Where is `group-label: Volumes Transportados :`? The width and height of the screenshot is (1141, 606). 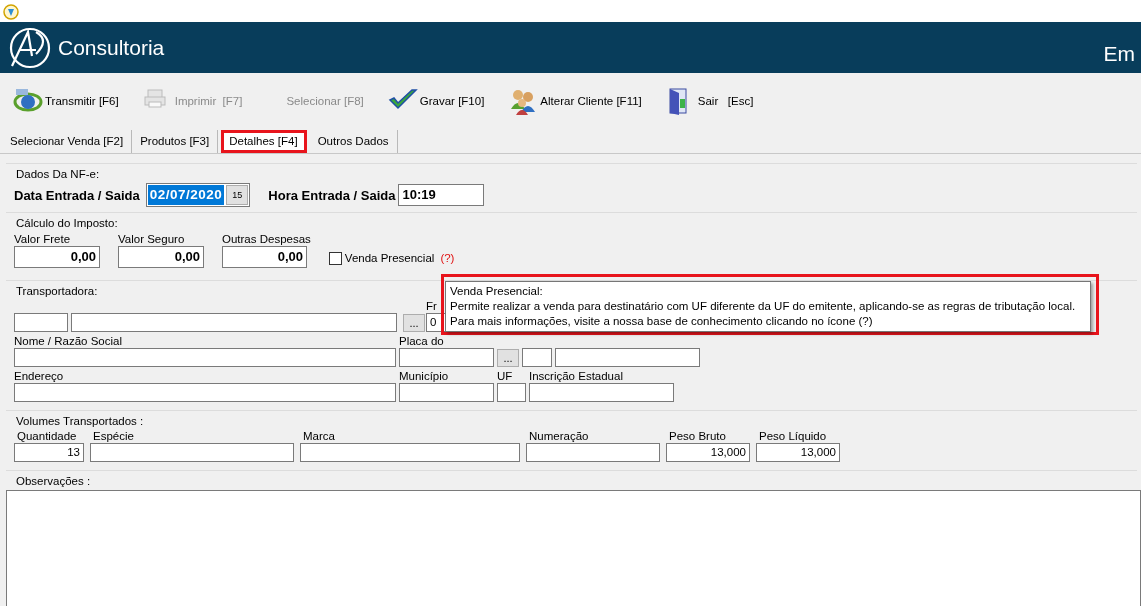
group-label: Volumes Transportados : is located at coordinates (80, 421).